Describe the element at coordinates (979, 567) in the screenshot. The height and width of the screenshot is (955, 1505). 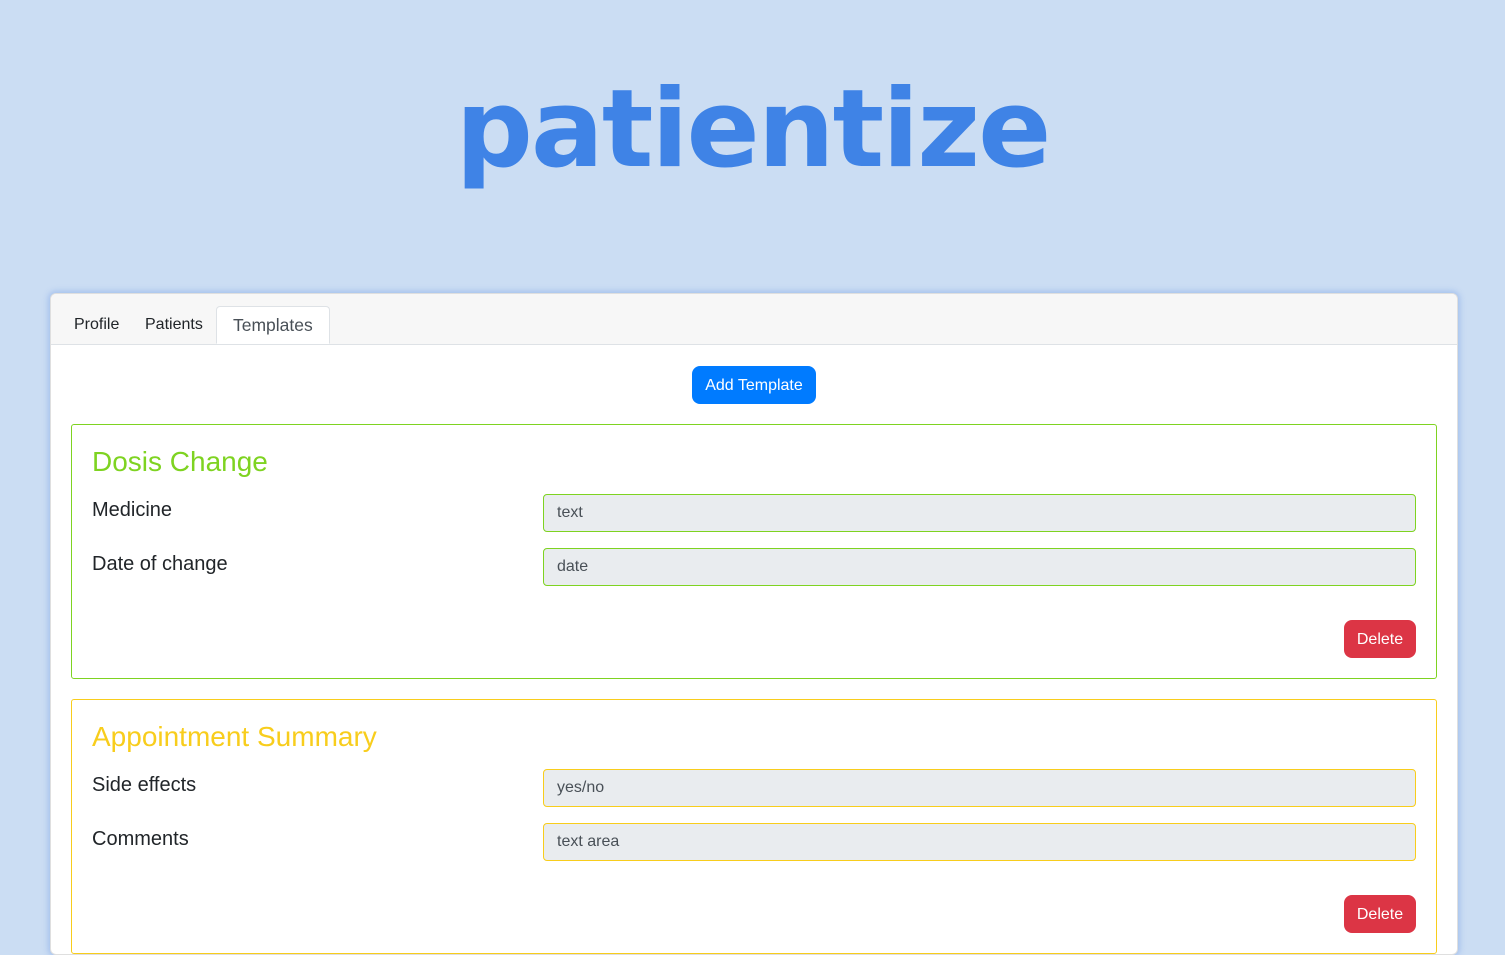
I see `field-input-date-of-change: date` at that location.